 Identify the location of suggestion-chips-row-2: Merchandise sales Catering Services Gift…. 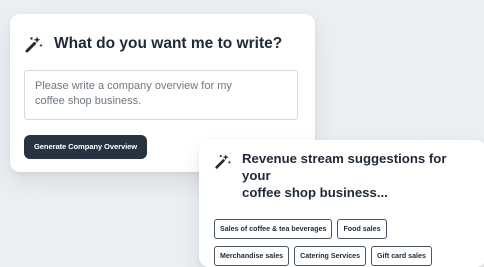
(345, 256).